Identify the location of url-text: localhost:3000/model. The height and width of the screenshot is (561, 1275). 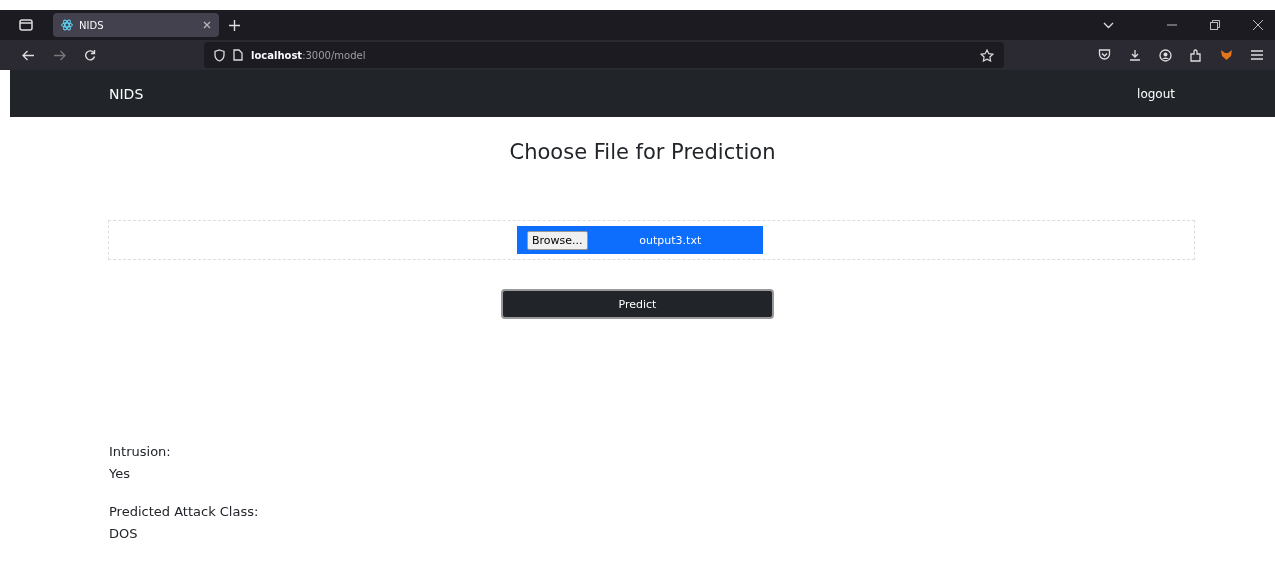
(308, 55).